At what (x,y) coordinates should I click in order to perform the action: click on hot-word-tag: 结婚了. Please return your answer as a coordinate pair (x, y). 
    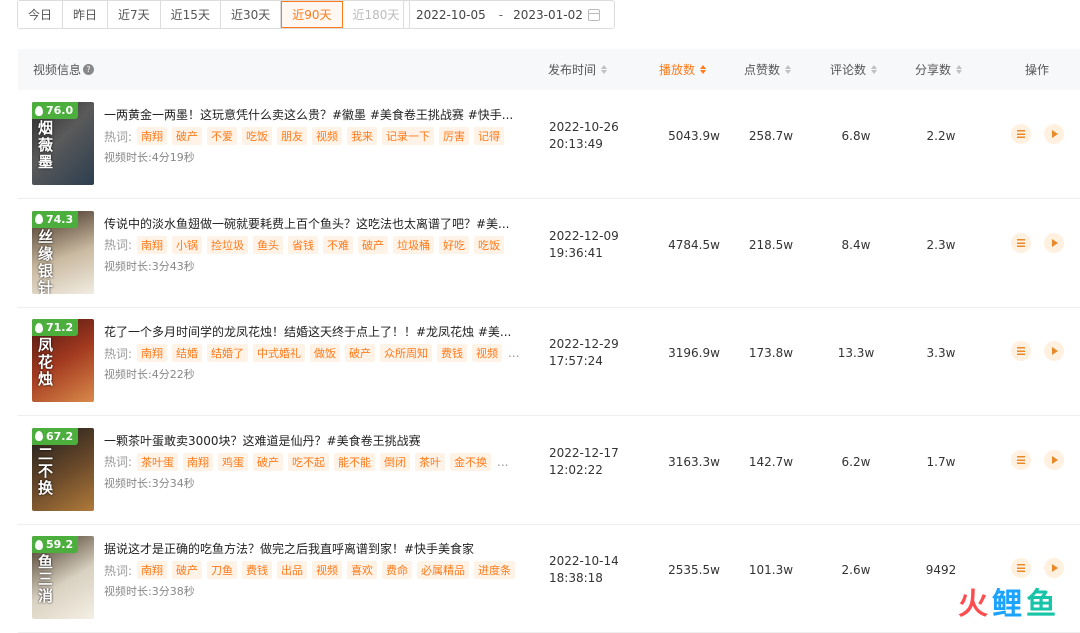
    Looking at the image, I should click on (227, 353).